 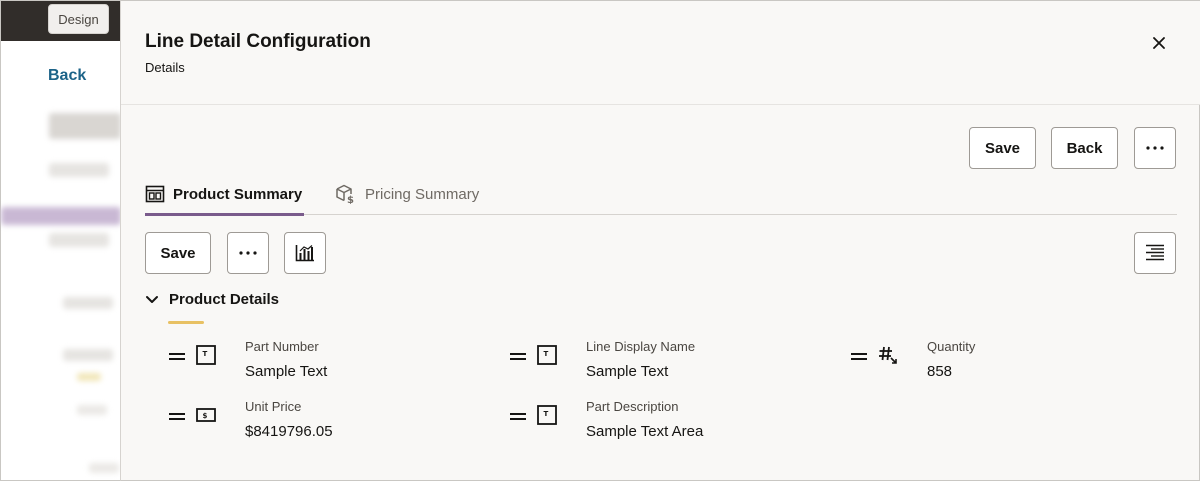 I want to click on field-quantity: Quantity 858, so click(x=1016, y=364).